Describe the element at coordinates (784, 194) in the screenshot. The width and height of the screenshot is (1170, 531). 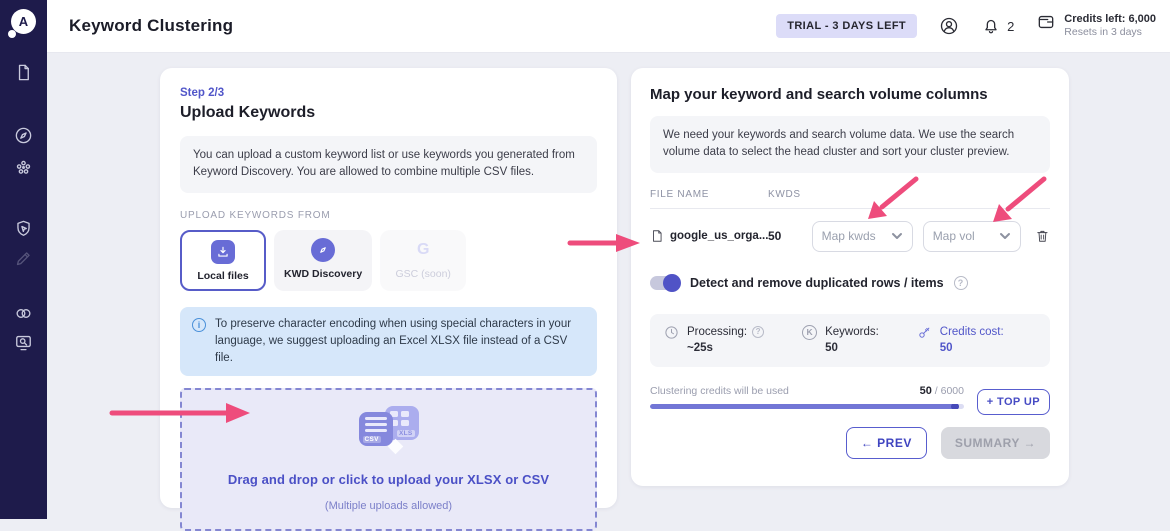
I see `kwds-column-header: KWDS` at that location.